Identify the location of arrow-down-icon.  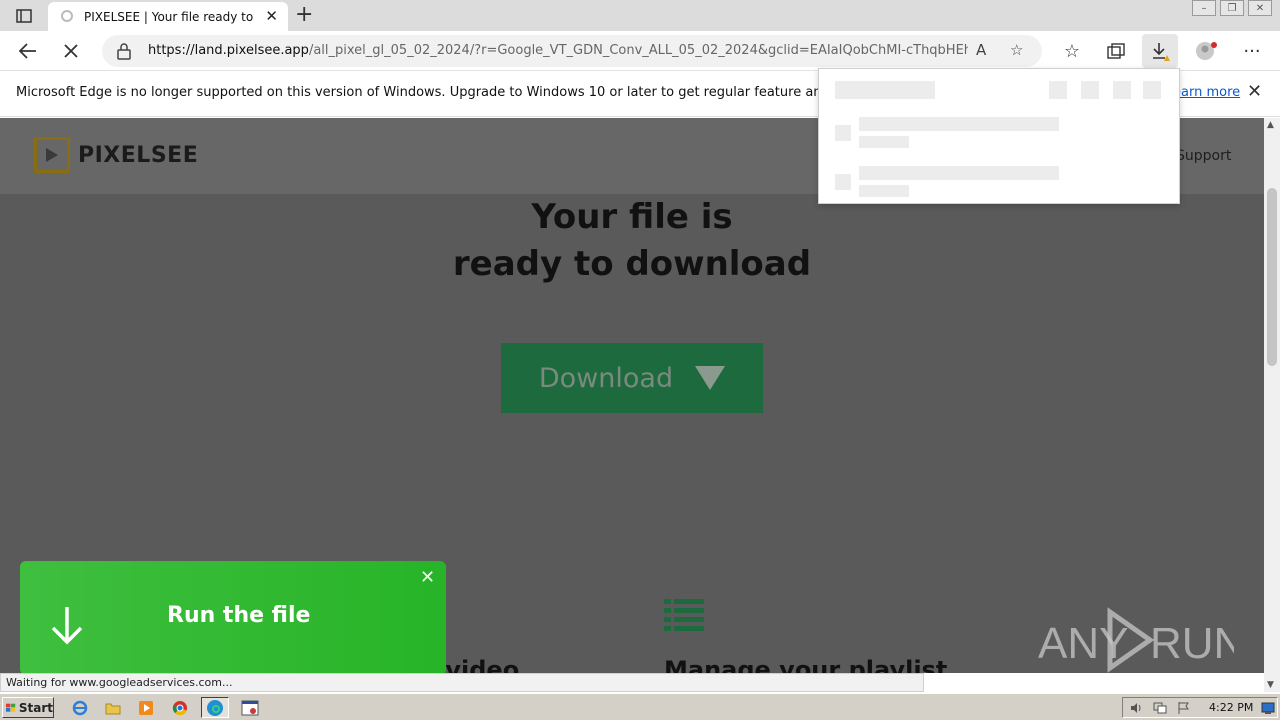
(67, 626).